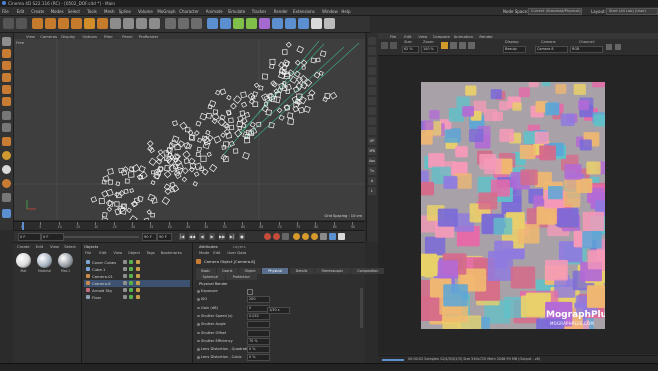 The height and width of the screenshot is (371, 658). Describe the element at coordinates (304, 11) in the screenshot. I see `menu-extensions: Extensions` at that location.